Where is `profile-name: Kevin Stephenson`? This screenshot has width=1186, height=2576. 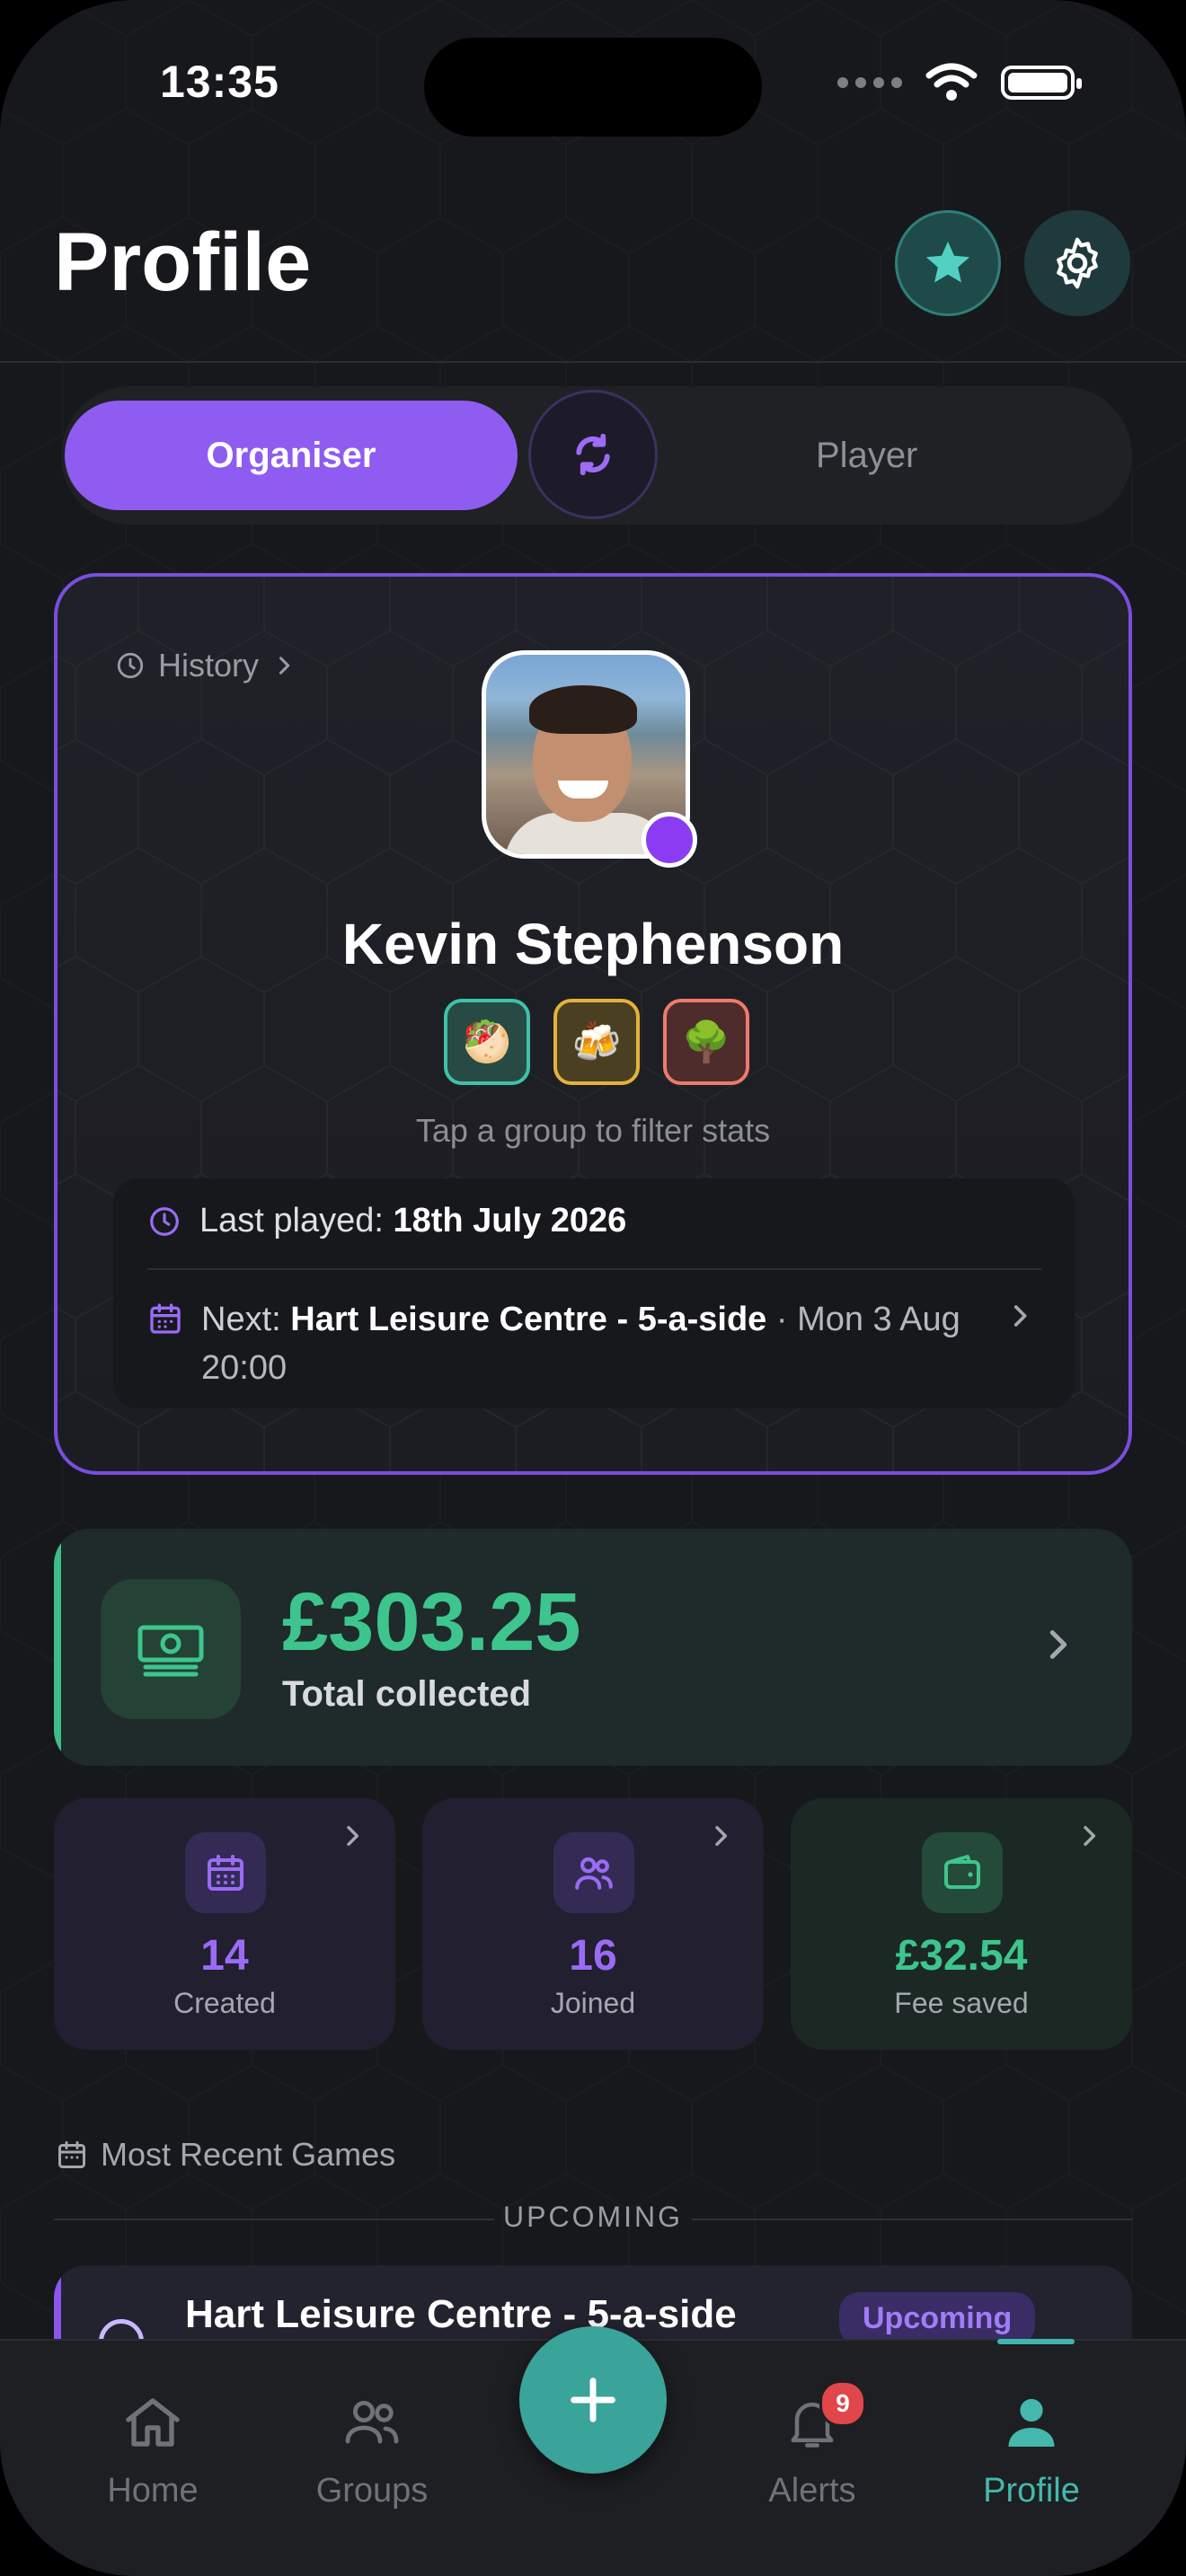
profile-name: Kevin Stephenson is located at coordinates (593, 944).